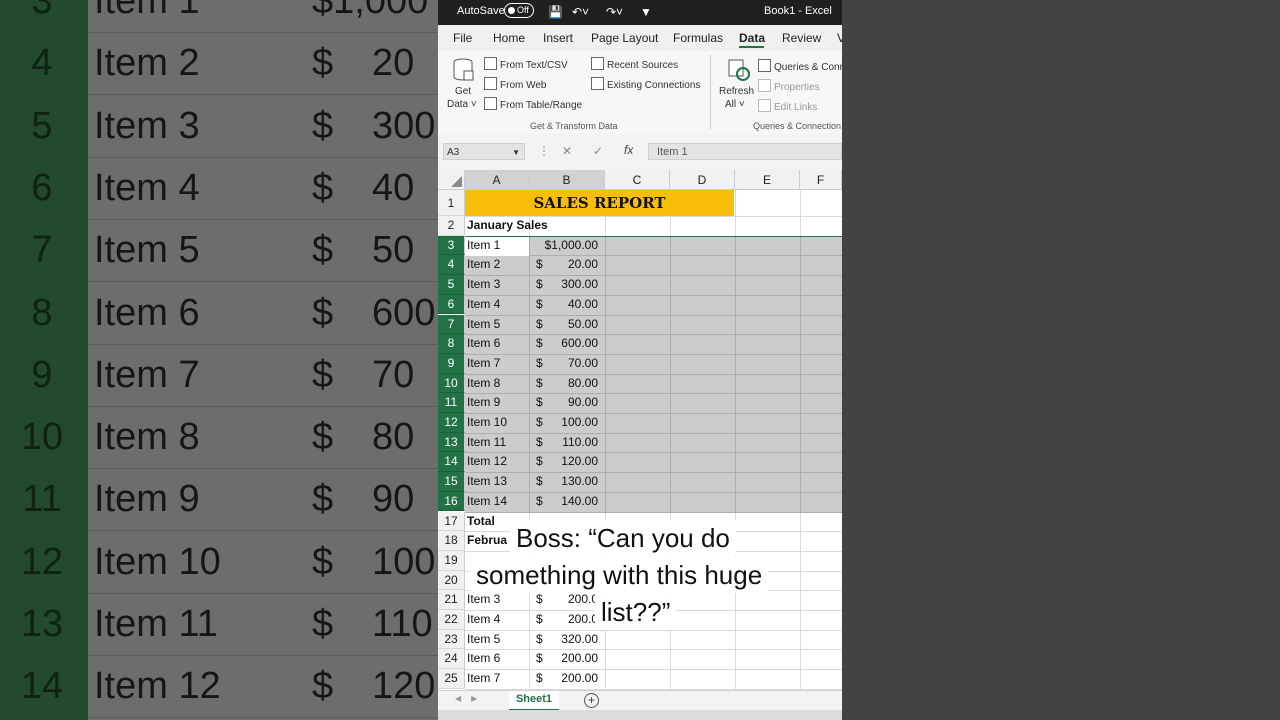 This screenshot has width=1280, height=720. I want to click on row-header-8: 8, so click(451, 344).